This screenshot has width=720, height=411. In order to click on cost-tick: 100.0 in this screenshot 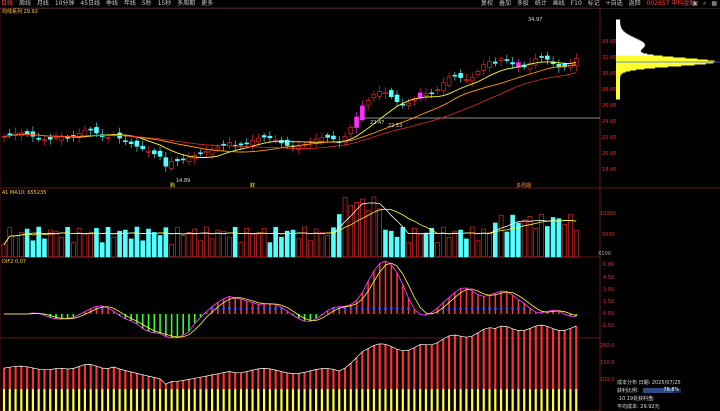, I will do `click(607, 380)`.